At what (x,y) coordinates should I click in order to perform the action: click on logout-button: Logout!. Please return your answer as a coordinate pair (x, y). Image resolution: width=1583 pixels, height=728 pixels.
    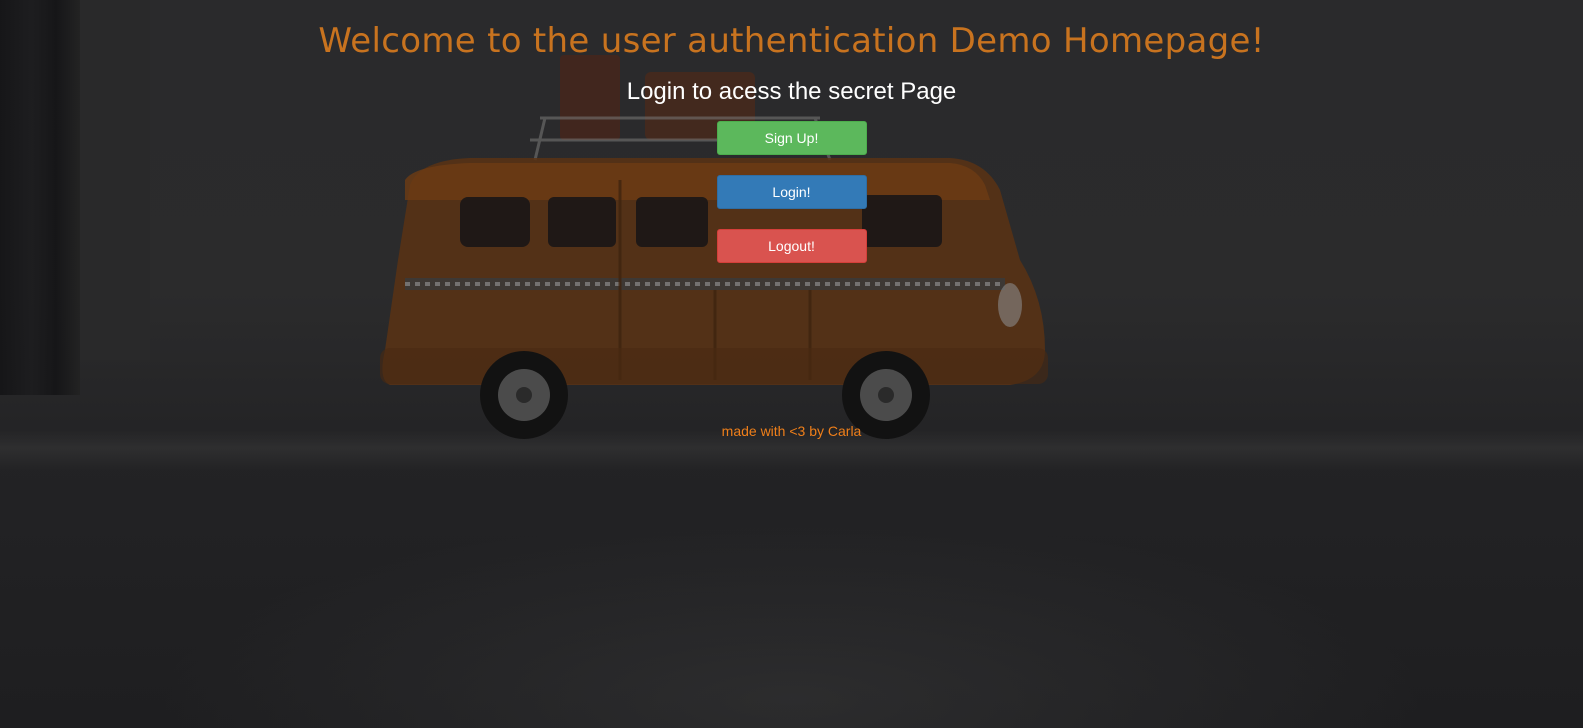
    Looking at the image, I should click on (791, 246).